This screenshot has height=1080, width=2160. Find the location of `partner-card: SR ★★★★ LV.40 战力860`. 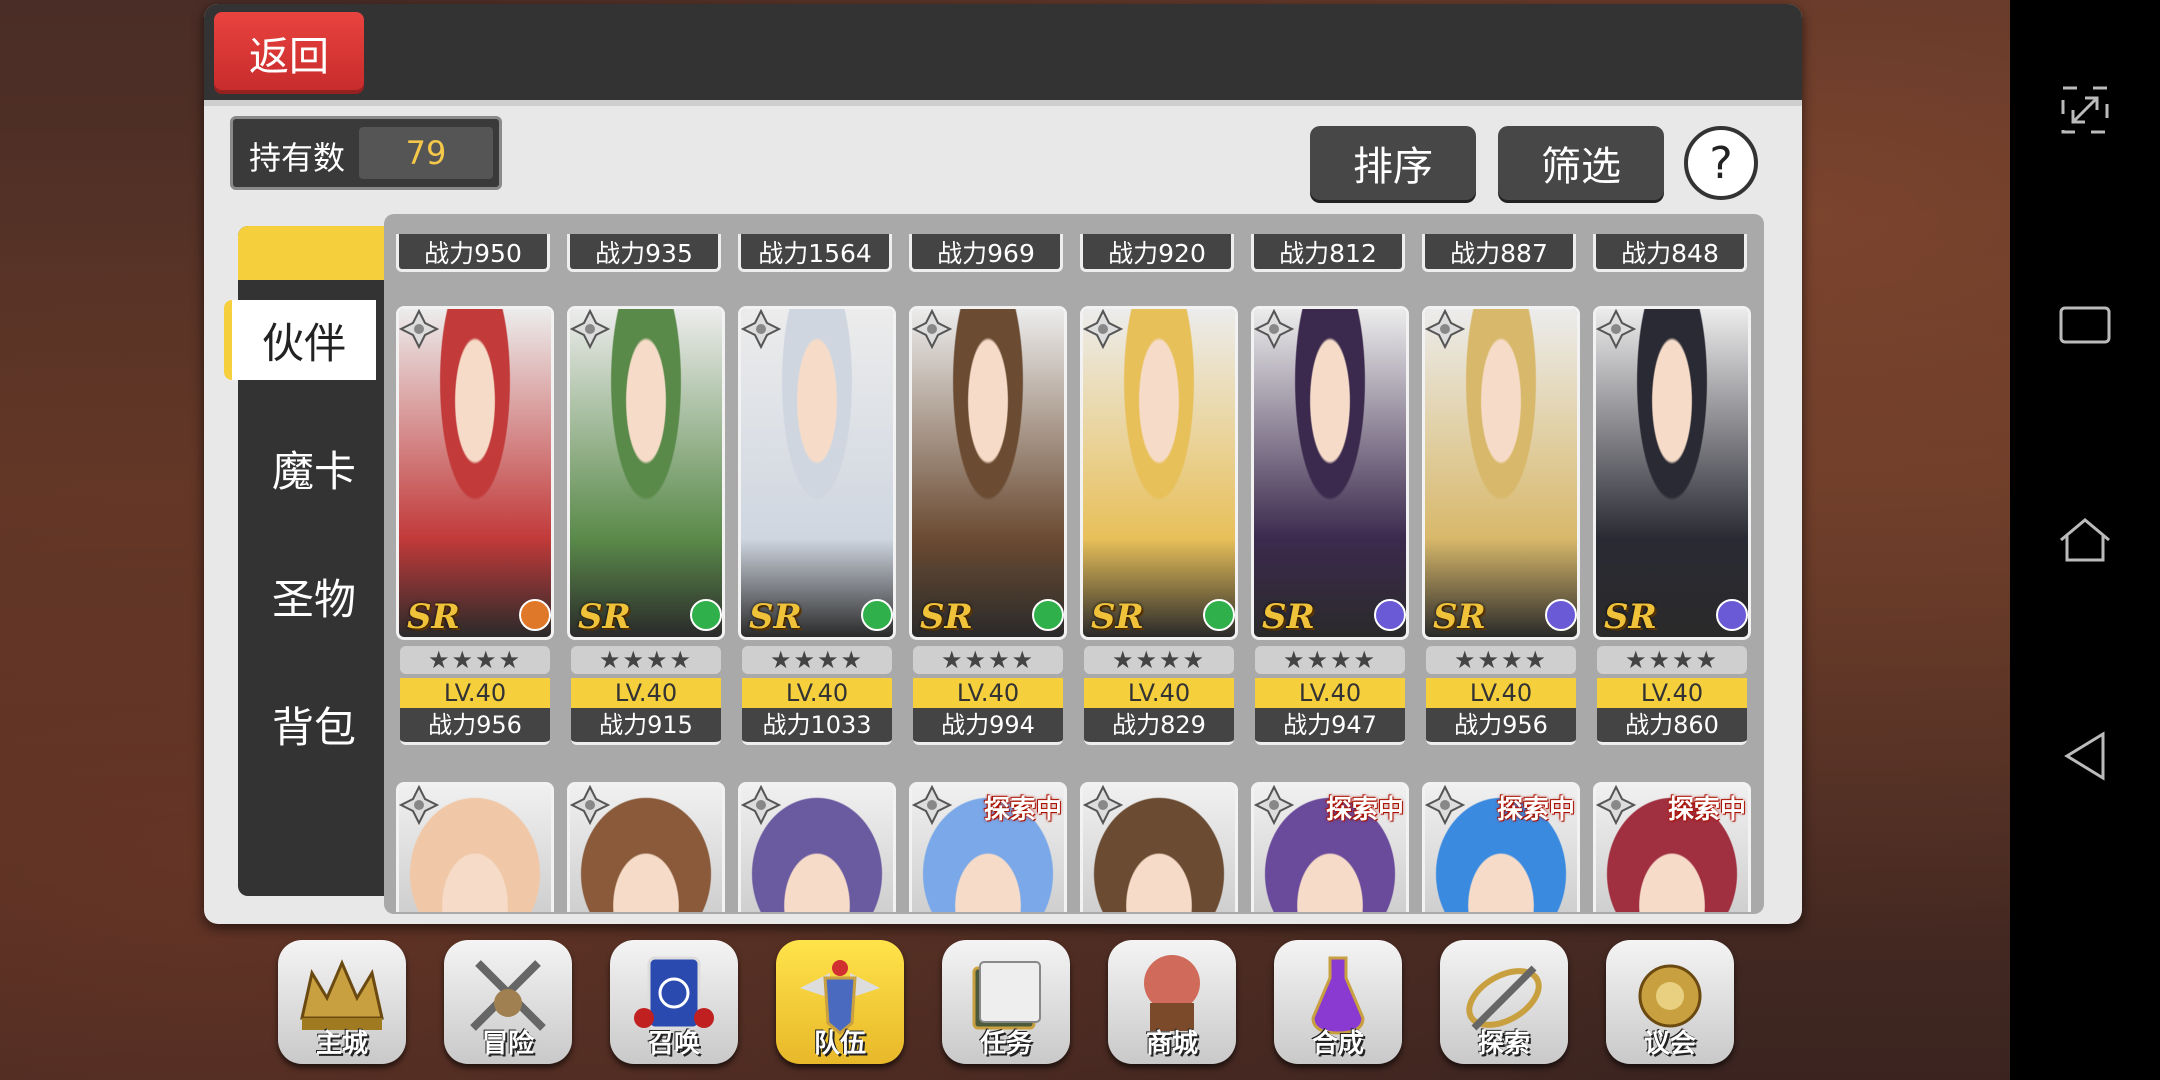

partner-card: SR ★★★★ LV.40 战力860 is located at coordinates (1672, 525).